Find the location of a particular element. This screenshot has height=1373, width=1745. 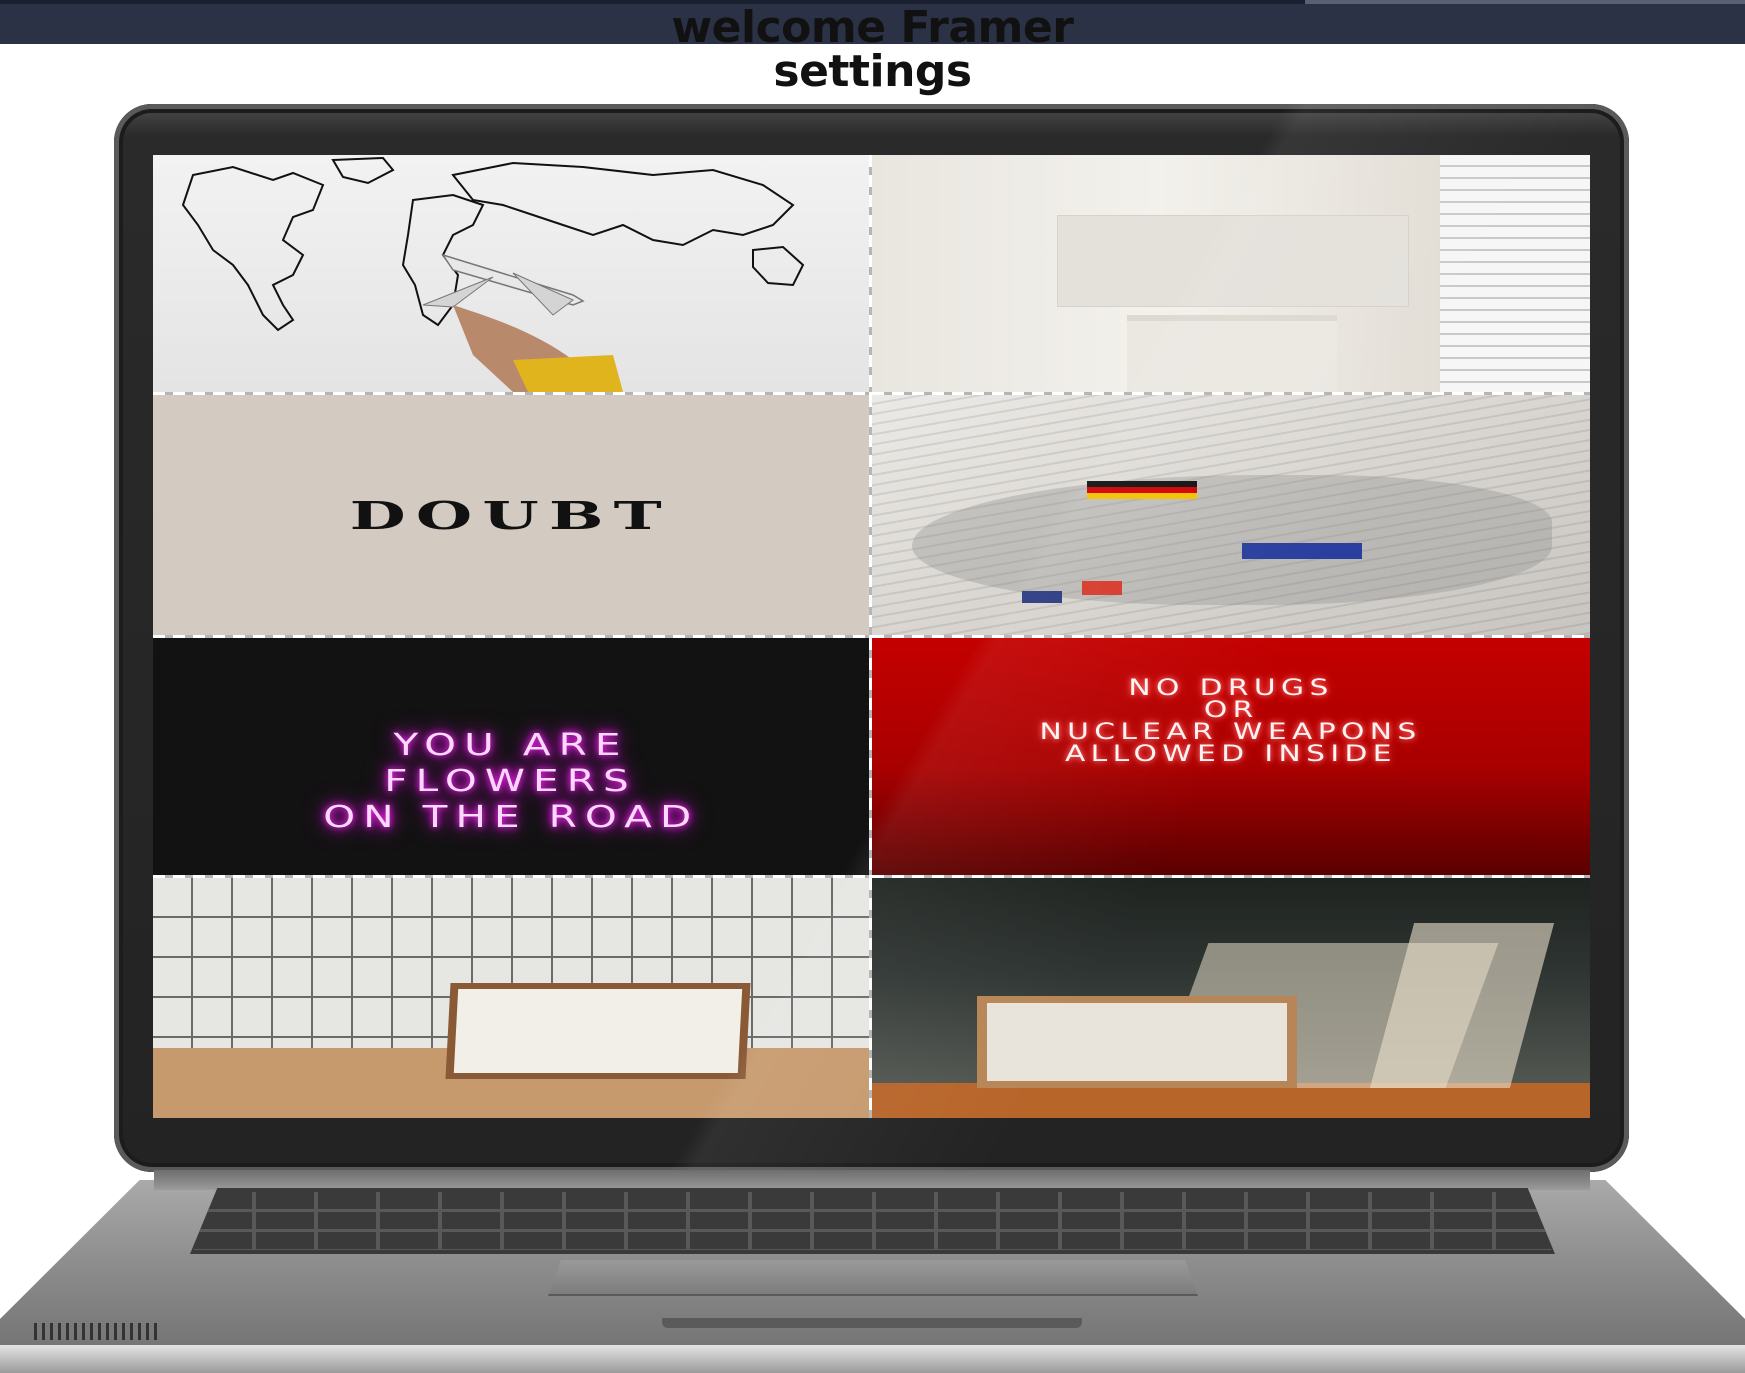

eu-flag-icon is located at coordinates (1302, 551).